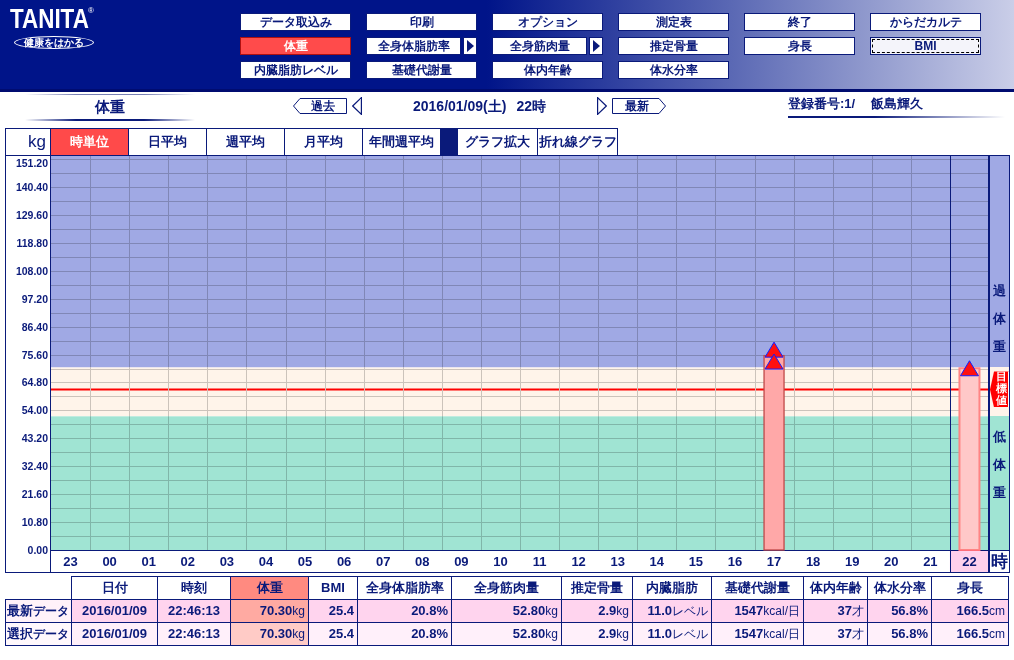 Image resolution: width=1014 pixels, height=660 pixels. What do you see at coordinates (34, 522) in the screenshot?
I see `y-axis-label: 10.80` at bounding box center [34, 522].